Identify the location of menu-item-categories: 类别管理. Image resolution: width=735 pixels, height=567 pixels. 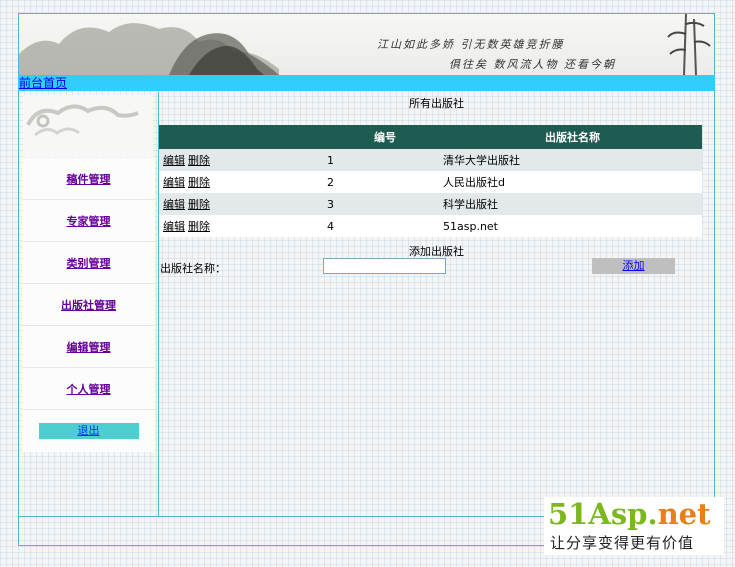
(88, 263).